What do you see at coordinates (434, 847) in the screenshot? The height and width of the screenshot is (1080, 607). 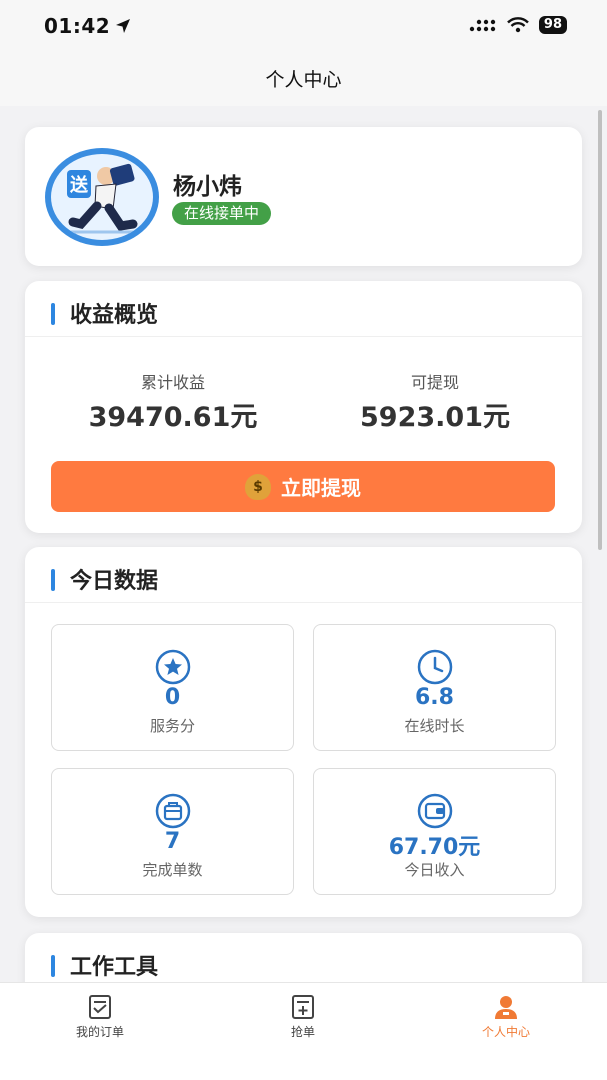 I see `stat-value: 67.70元` at bounding box center [434, 847].